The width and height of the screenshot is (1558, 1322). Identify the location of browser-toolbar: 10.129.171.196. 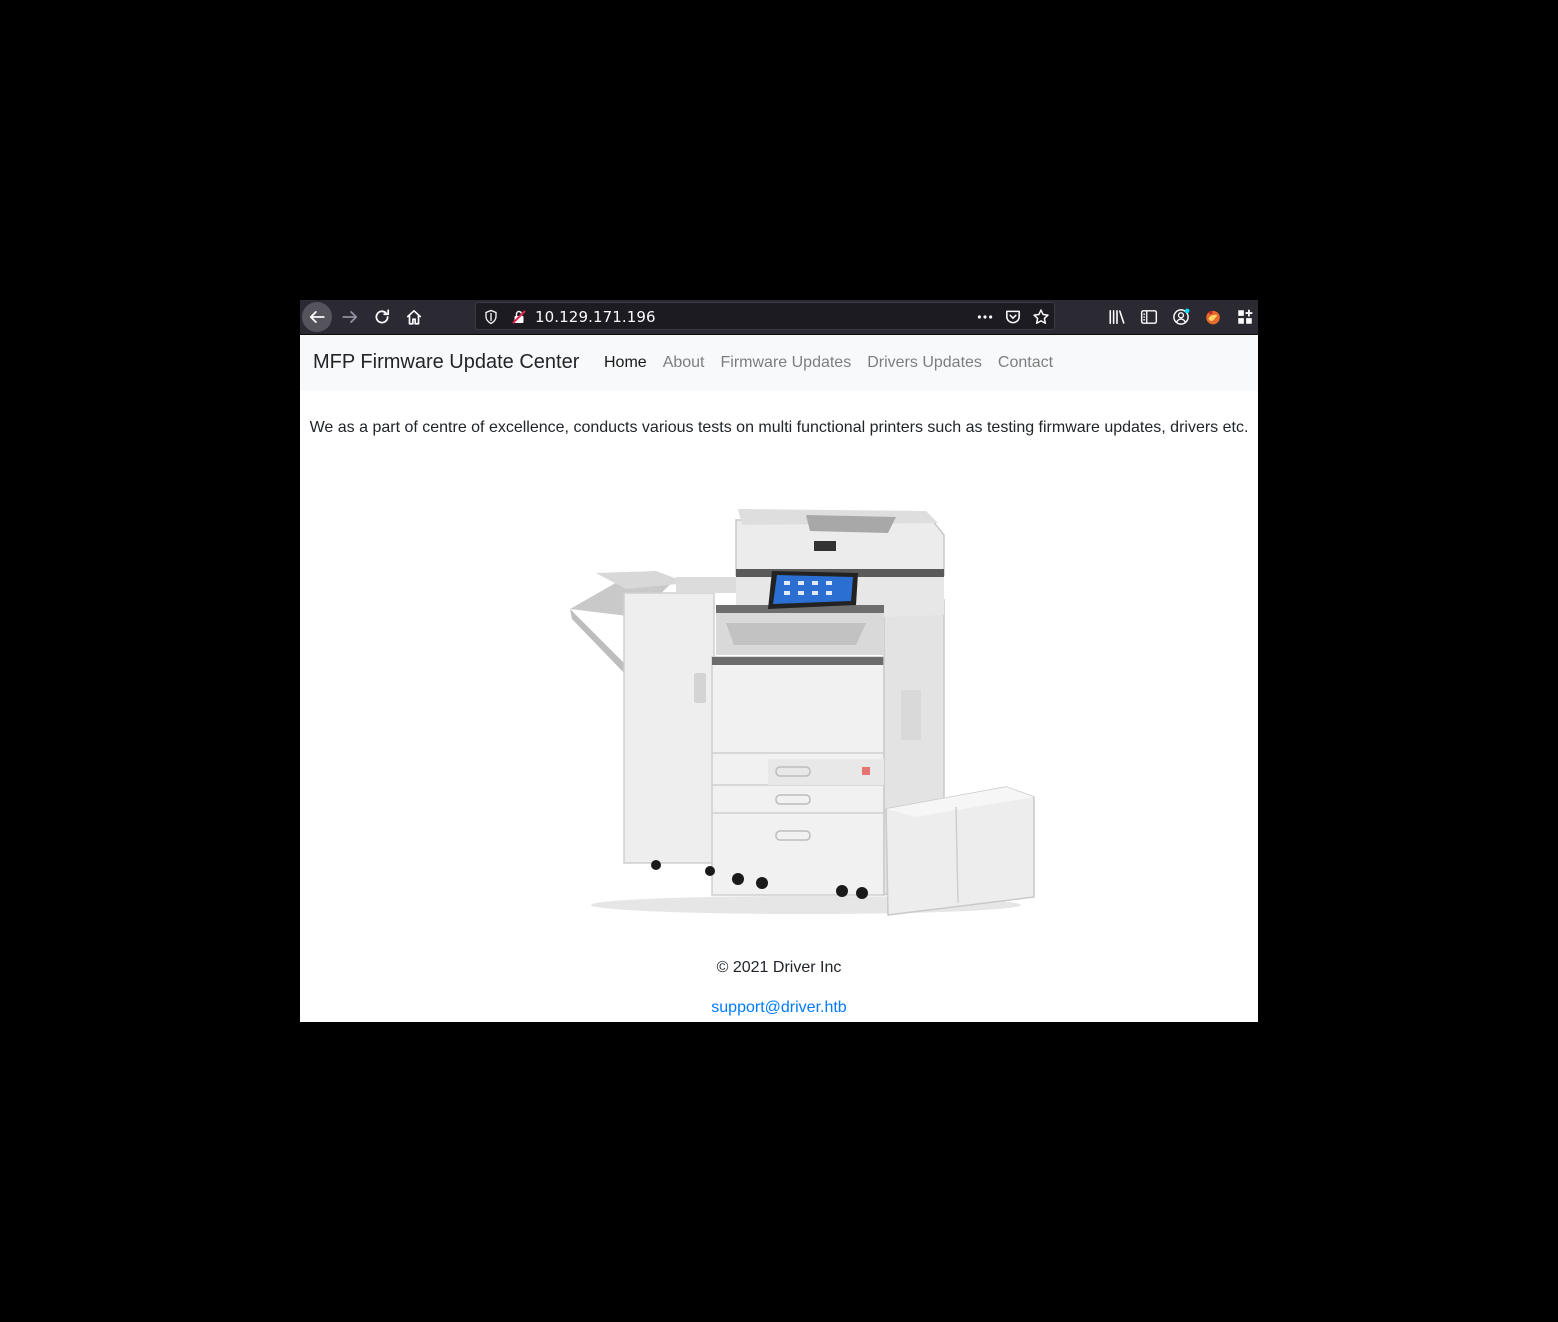
(779, 317).